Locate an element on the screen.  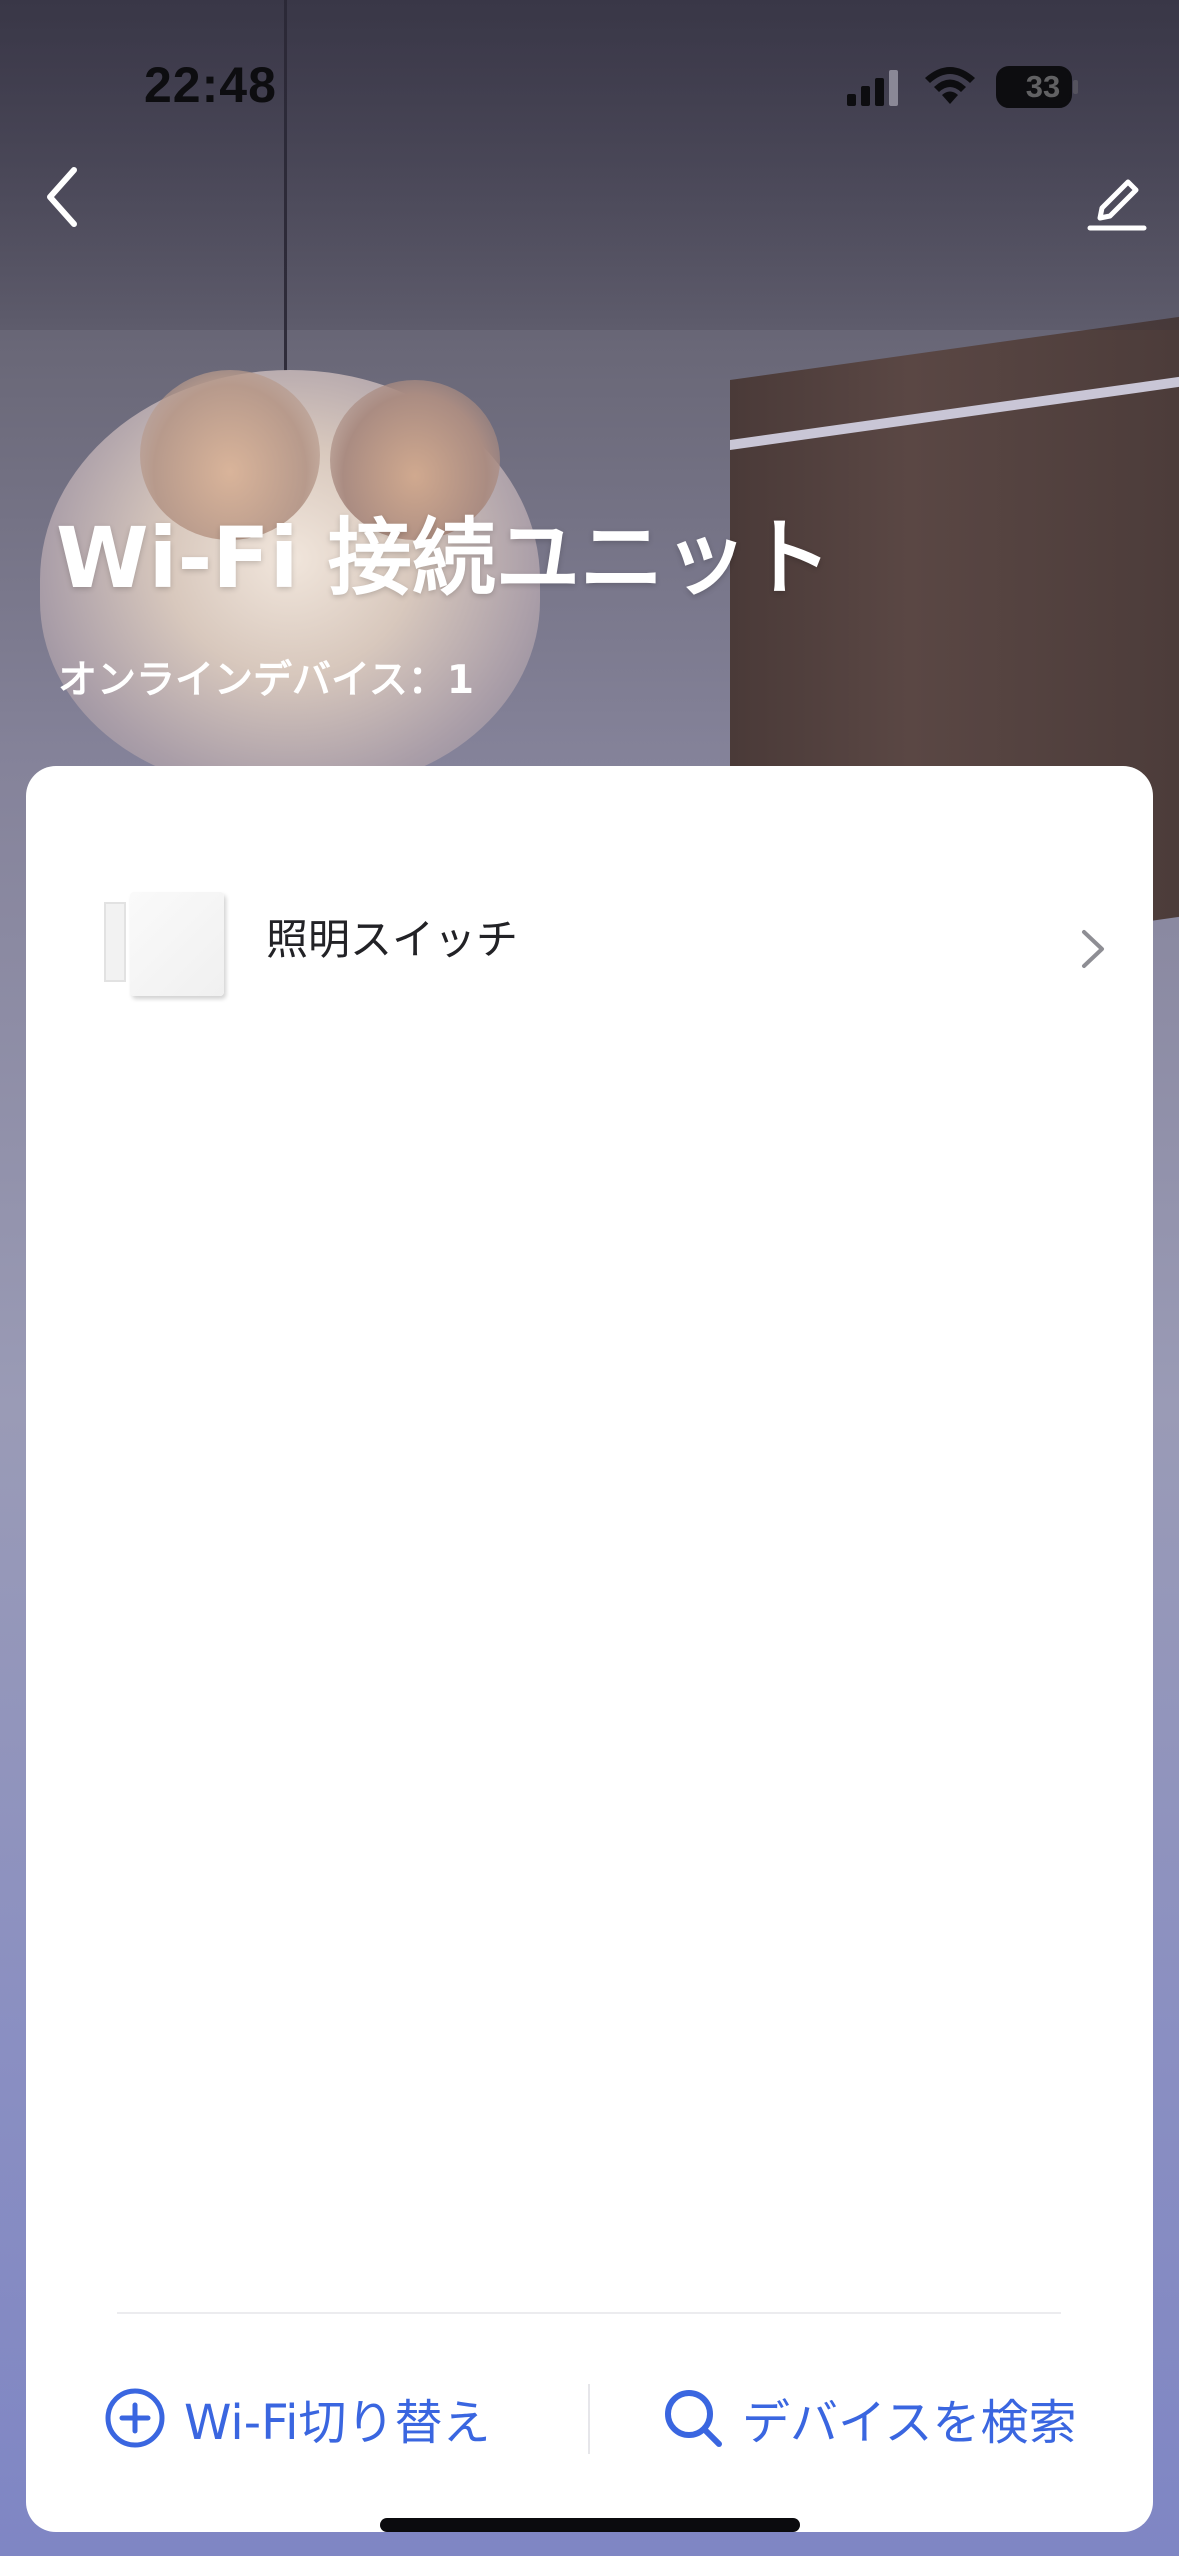
chevron-left-icon is located at coordinates (62, 197).